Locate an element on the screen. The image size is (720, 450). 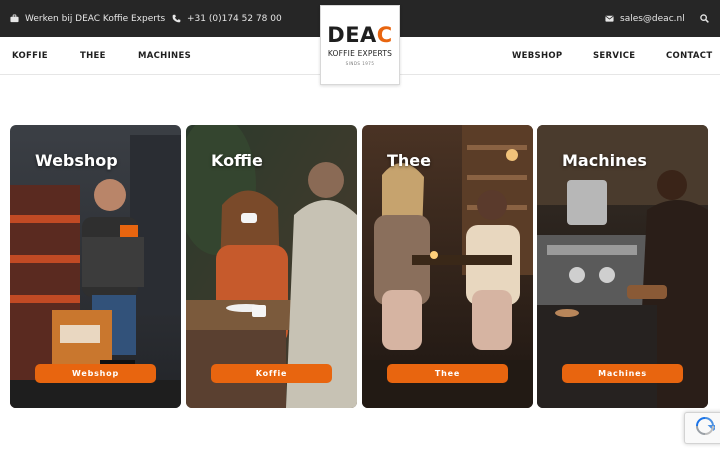
briefcase-icon is located at coordinates (14, 18).